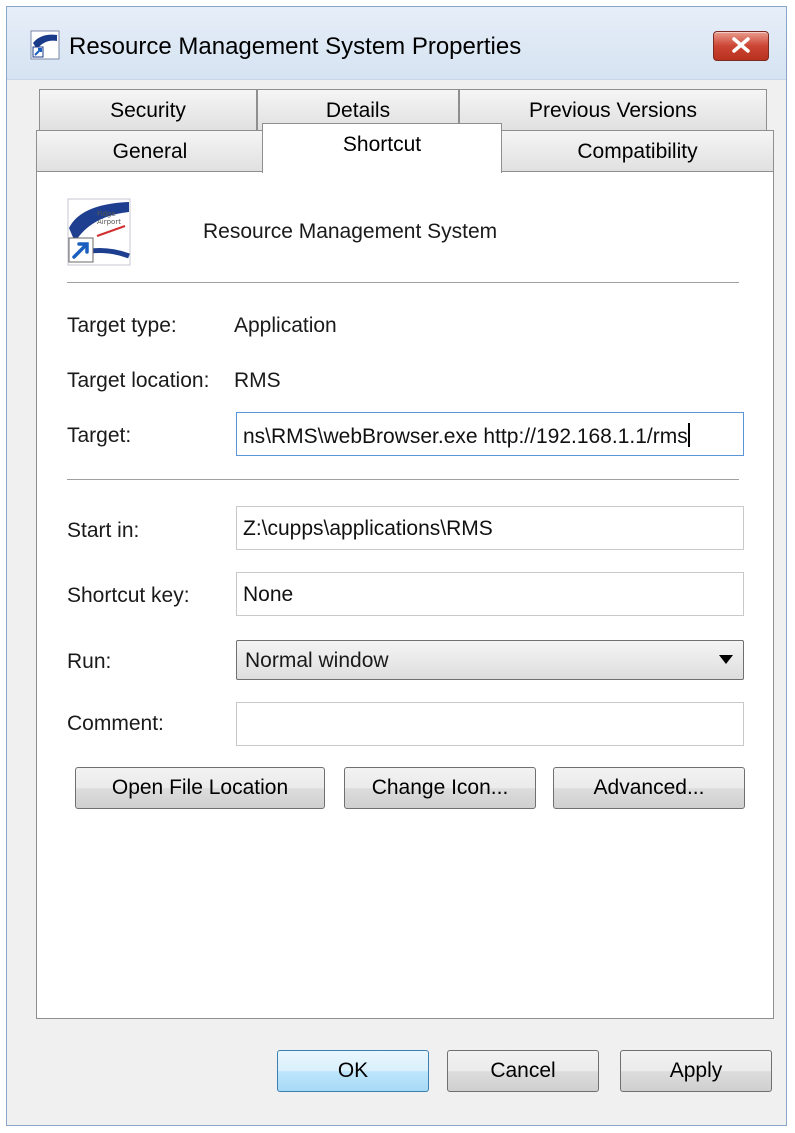 The image size is (795, 1133). I want to click on chevron-down-icon, so click(726, 659).